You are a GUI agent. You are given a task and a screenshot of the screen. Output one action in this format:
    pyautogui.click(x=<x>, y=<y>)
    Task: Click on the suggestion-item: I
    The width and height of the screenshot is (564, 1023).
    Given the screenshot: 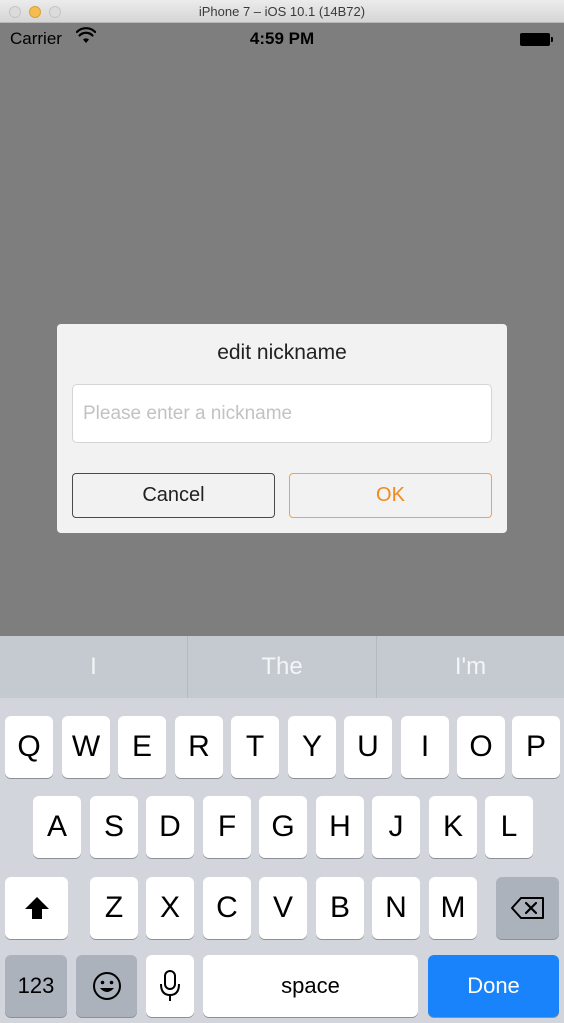 What is the action you would take?
    pyautogui.click(x=93, y=667)
    